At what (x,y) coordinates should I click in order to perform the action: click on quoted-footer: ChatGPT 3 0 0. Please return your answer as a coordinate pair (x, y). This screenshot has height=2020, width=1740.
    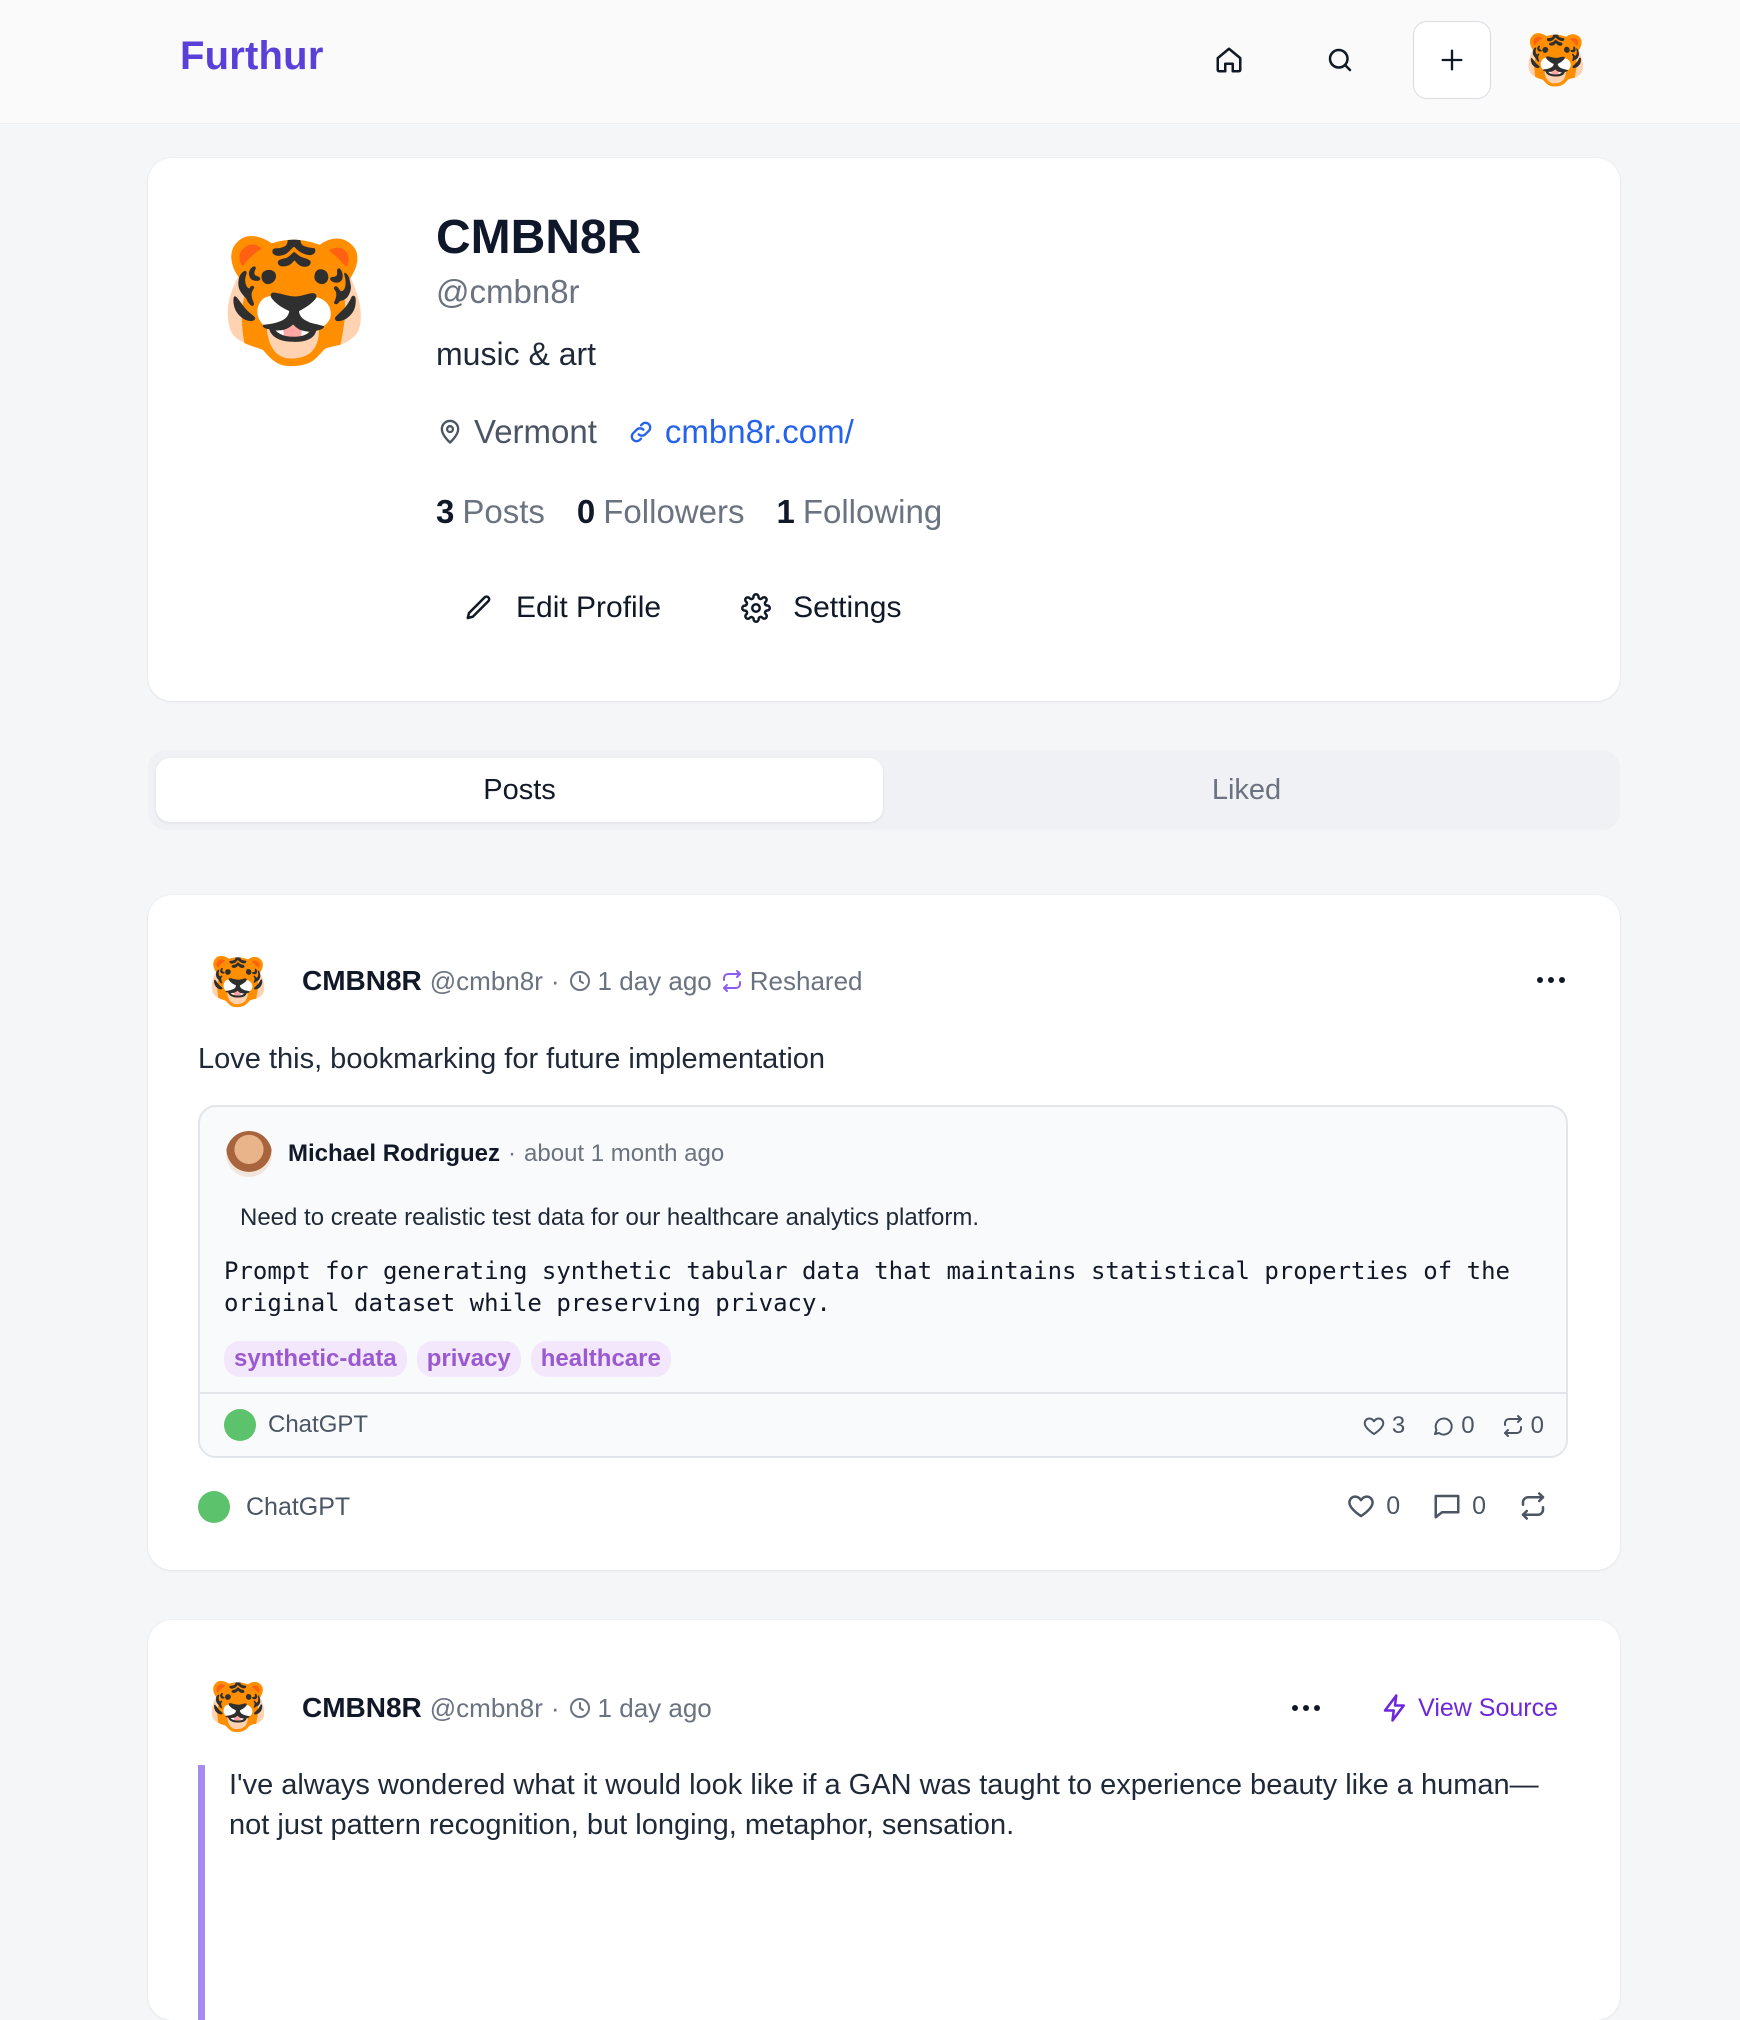
    Looking at the image, I should click on (883, 1424).